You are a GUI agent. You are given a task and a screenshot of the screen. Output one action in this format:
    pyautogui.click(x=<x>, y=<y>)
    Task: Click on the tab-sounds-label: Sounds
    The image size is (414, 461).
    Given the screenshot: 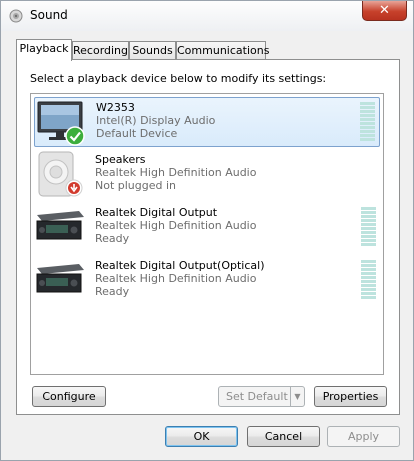 What is the action you would take?
    pyautogui.click(x=152, y=50)
    